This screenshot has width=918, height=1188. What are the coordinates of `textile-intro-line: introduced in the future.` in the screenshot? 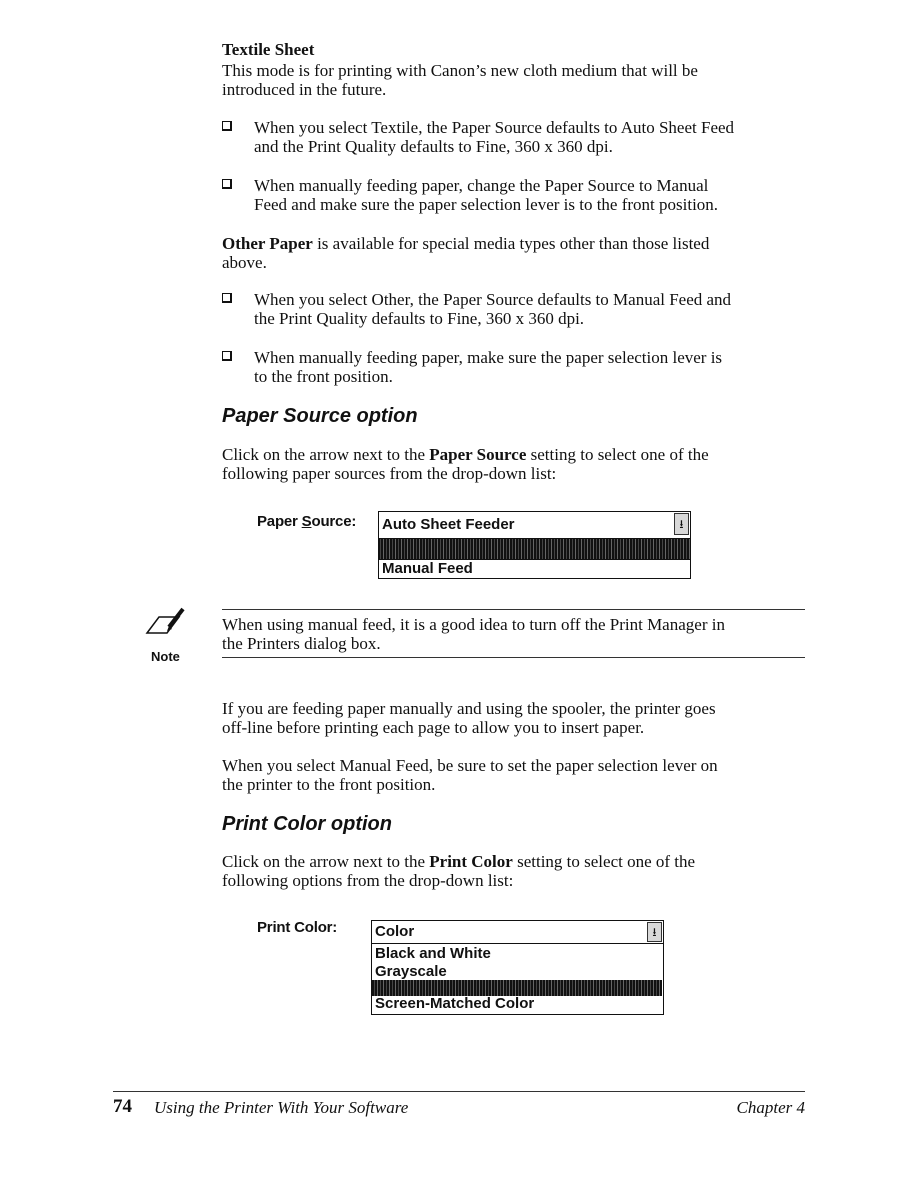 It's located at (304, 89).